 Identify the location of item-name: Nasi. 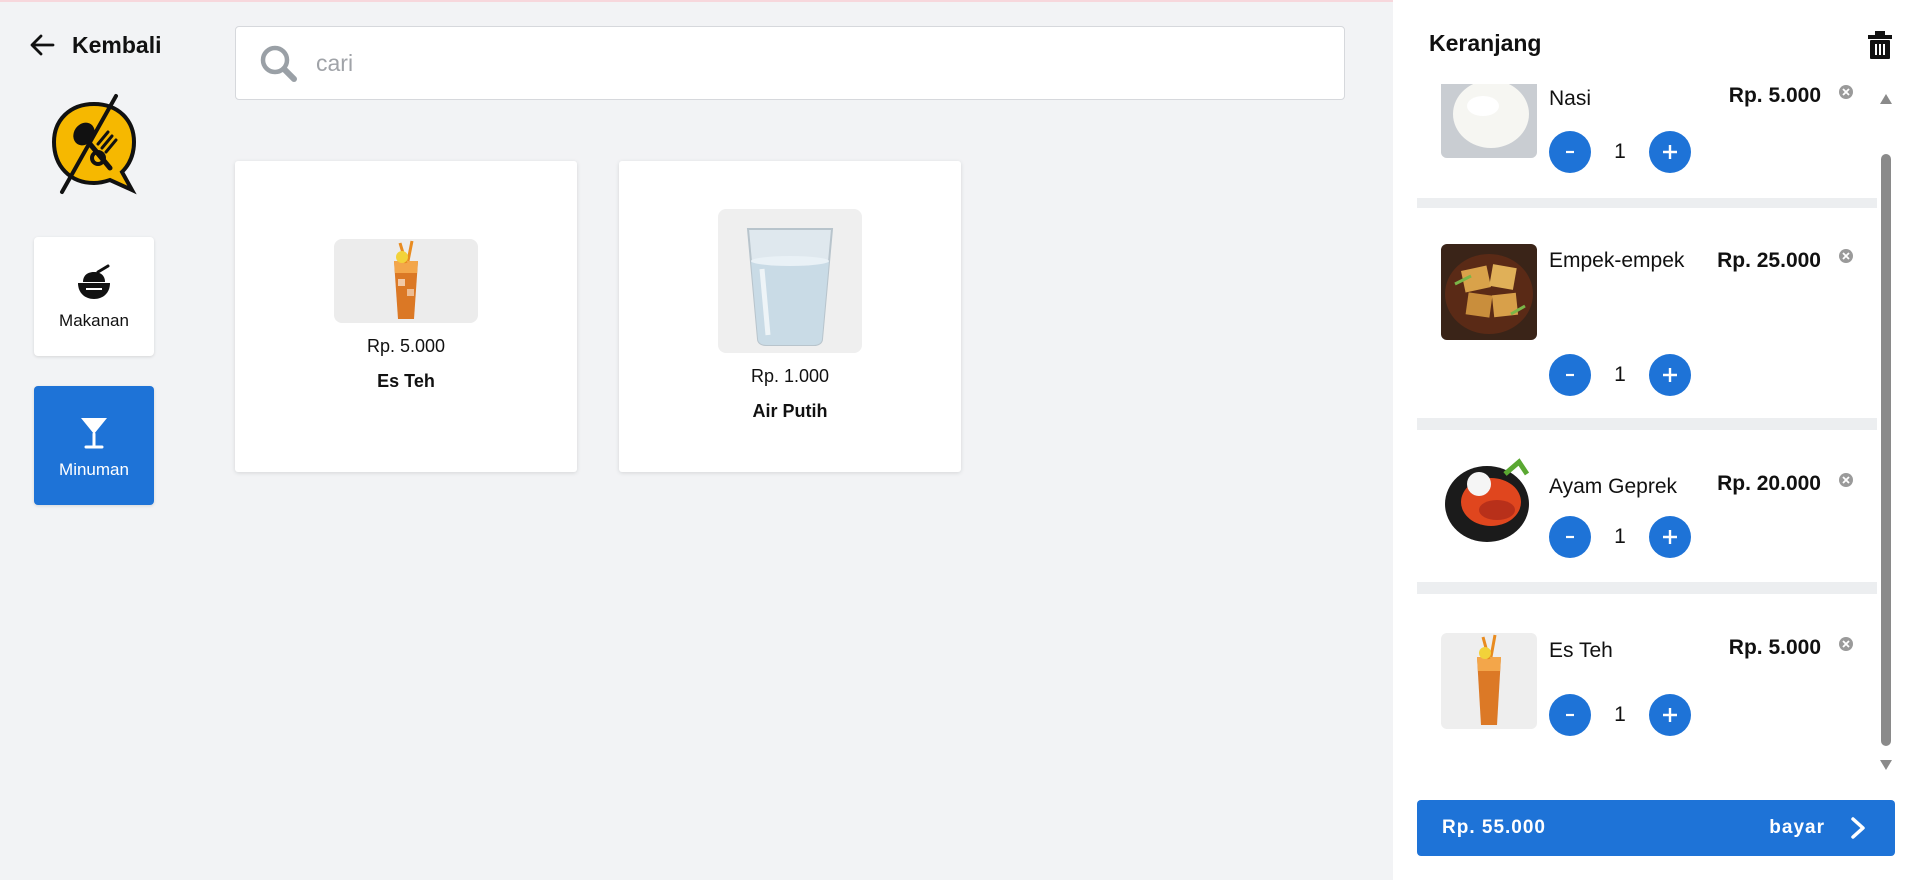
(1570, 98).